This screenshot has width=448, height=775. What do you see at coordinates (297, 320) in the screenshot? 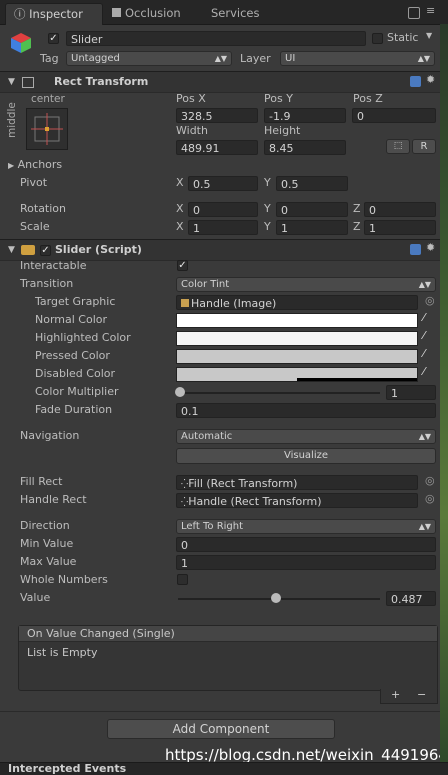
I see `normal-color-swatch` at bounding box center [297, 320].